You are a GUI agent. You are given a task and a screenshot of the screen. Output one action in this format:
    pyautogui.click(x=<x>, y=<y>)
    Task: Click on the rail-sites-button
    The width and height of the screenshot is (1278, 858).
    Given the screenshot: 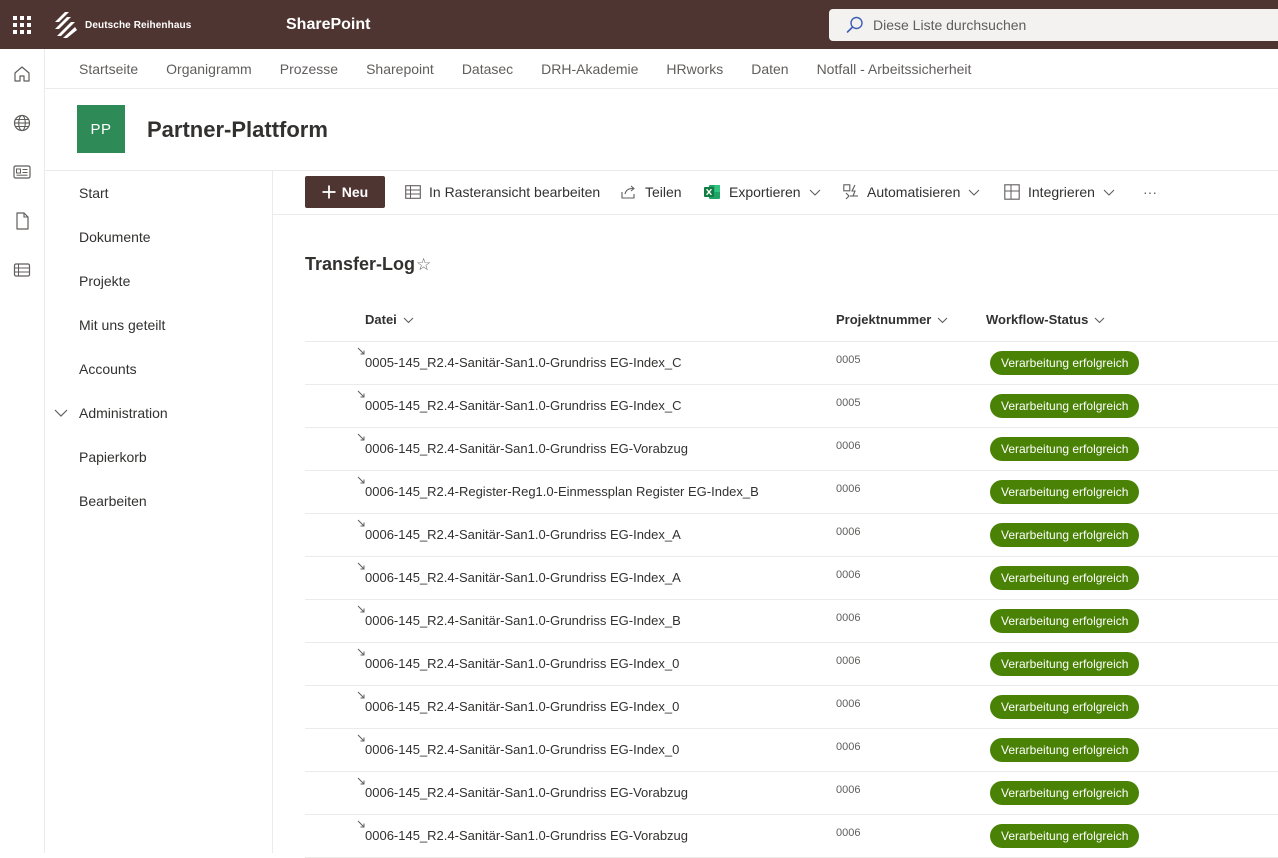 What is the action you would take?
    pyautogui.click(x=22, y=123)
    